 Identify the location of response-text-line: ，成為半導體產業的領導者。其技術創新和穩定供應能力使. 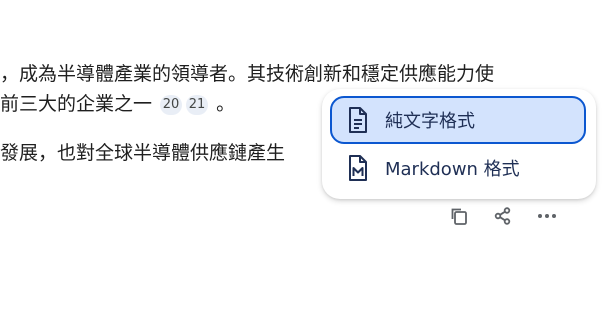
(247, 74).